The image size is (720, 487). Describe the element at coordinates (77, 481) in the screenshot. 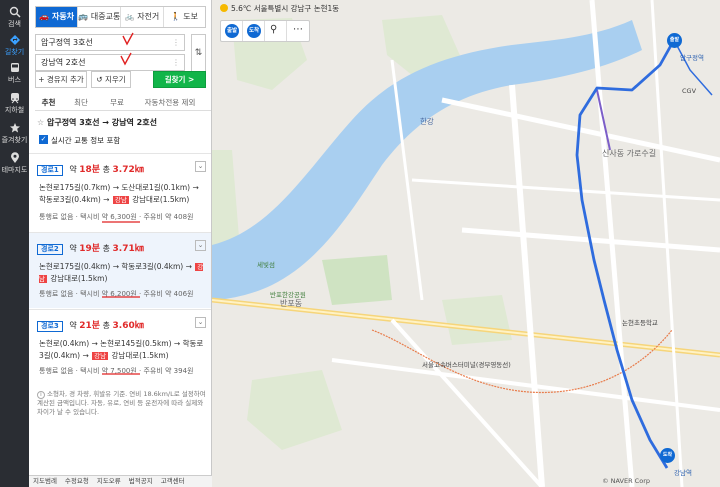

I see `footer-report: 수정요청` at that location.